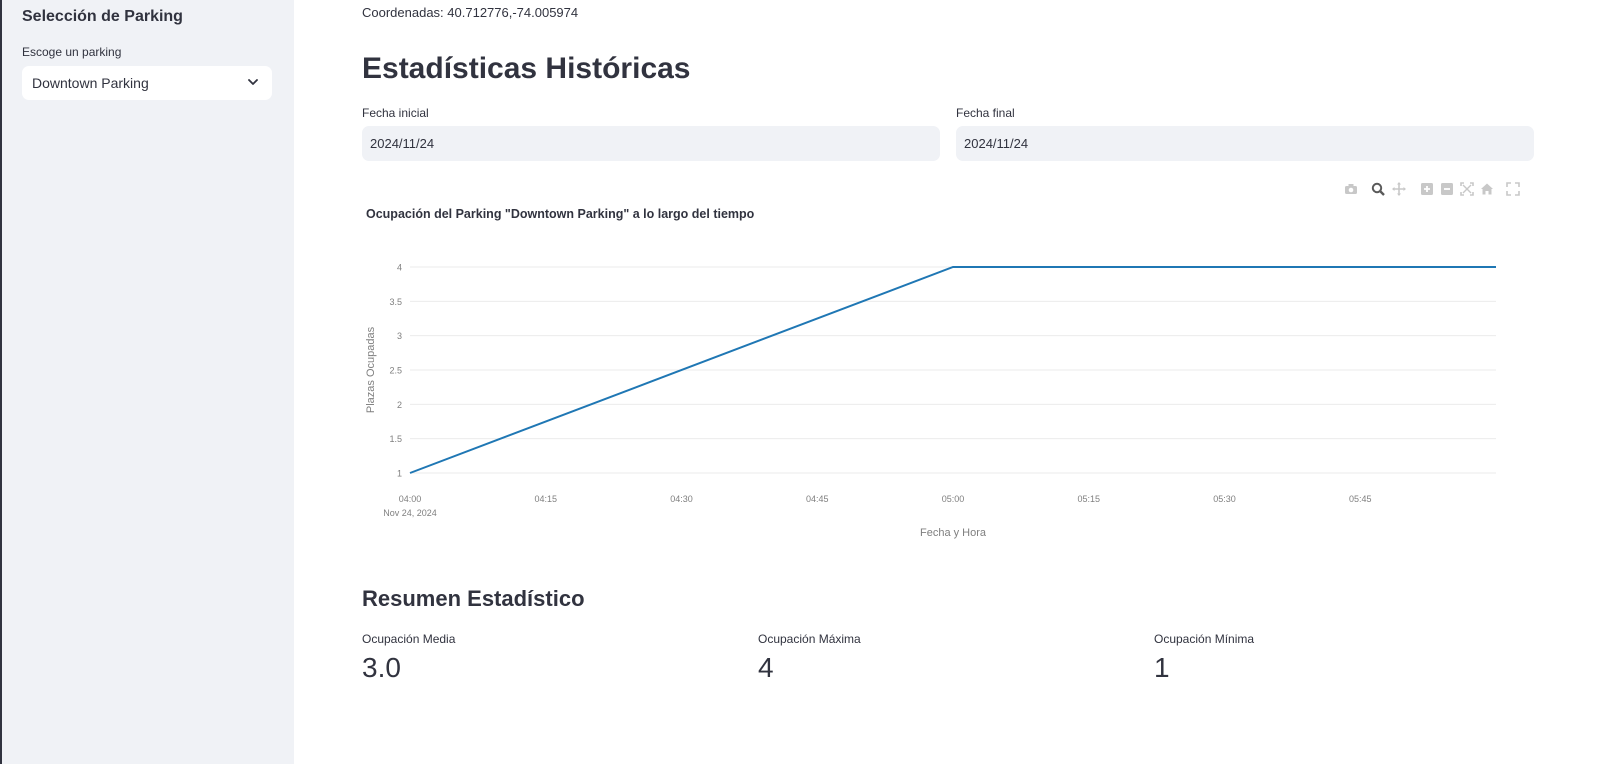 This screenshot has height=764, width=1600. Describe the element at coordinates (985, 113) in the screenshot. I see `end-date-label: Fecha final` at that location.